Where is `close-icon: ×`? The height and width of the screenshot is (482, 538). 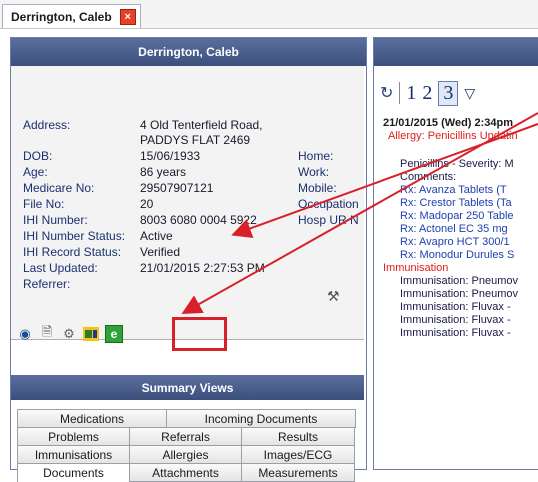 close-icon: × is located at coordinates (127, 16).